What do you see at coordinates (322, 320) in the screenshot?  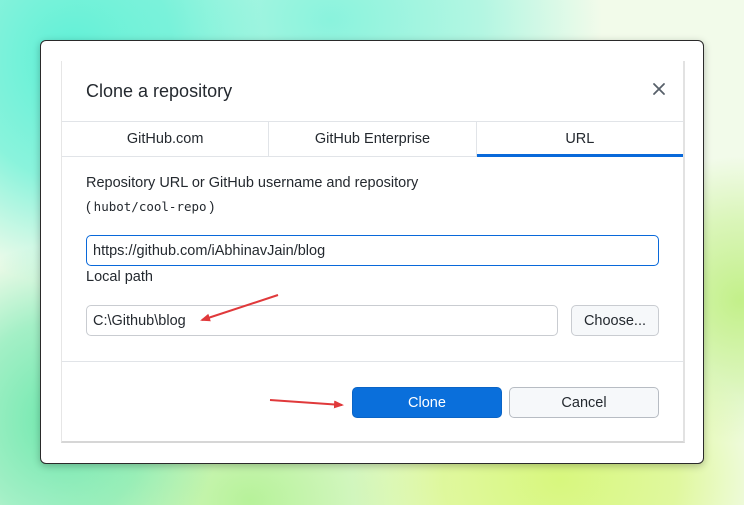 I see `local-path-input` at bounding box center [322, 320].